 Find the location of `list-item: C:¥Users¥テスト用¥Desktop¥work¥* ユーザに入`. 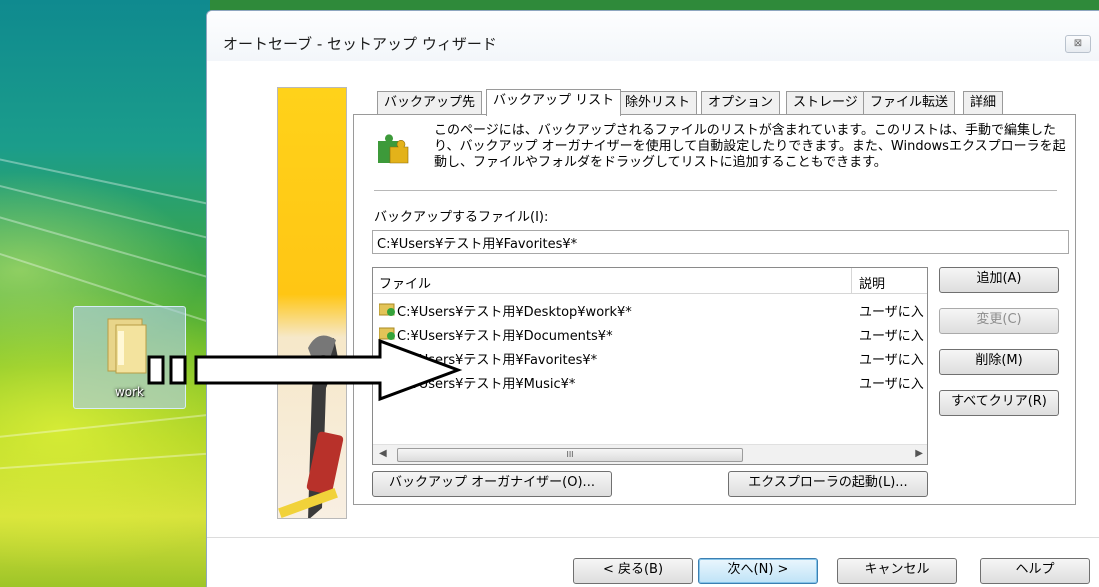

list-item: C:¥Users¥テスト用¥Desktop¥work¥* ユーザに入 is located at coordinates (650, 310).